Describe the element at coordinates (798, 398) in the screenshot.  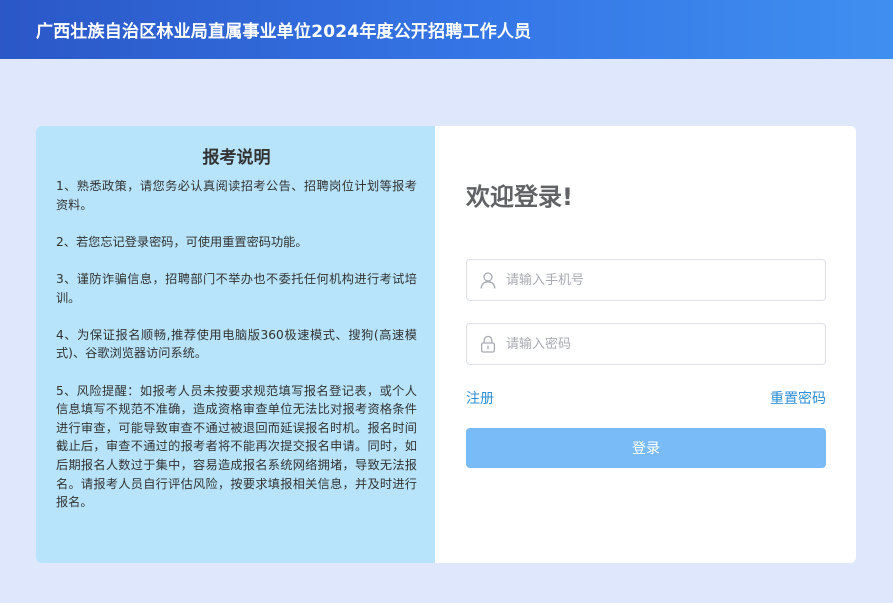
I see `reset-password-link: 重置密码` at that location.